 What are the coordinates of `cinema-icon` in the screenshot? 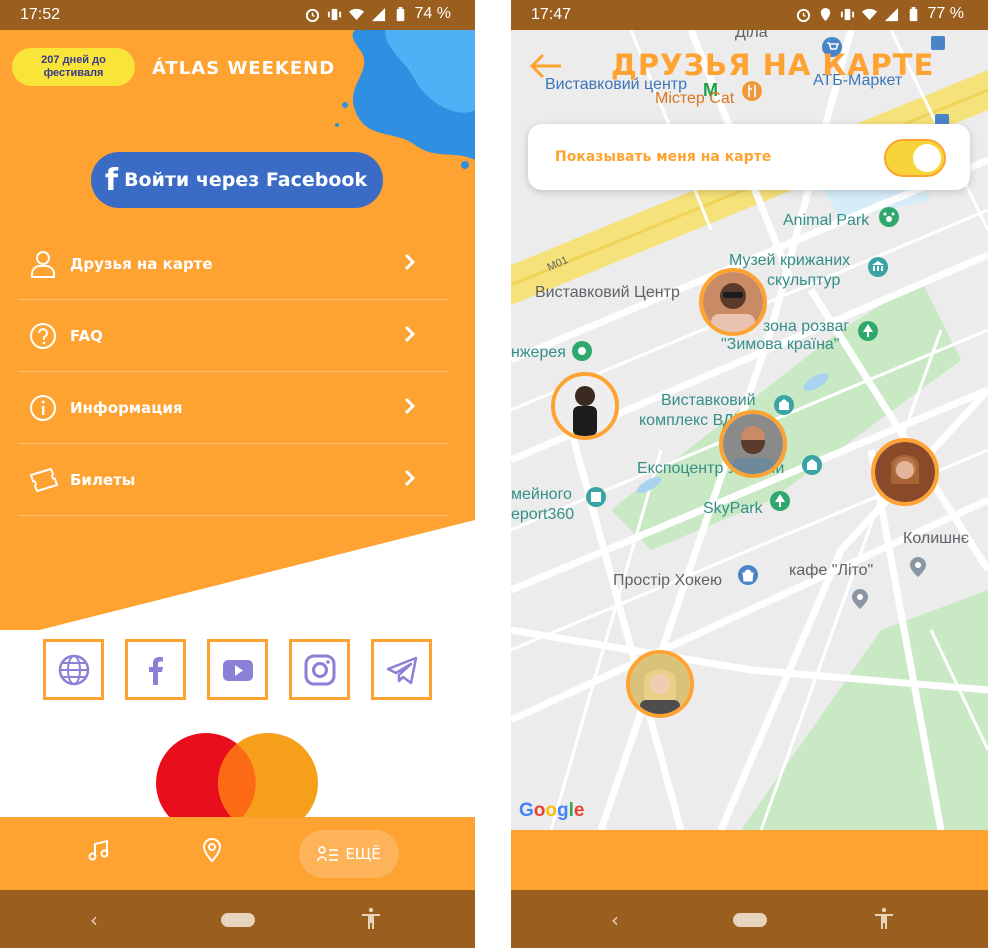 It's located at (596, 497).